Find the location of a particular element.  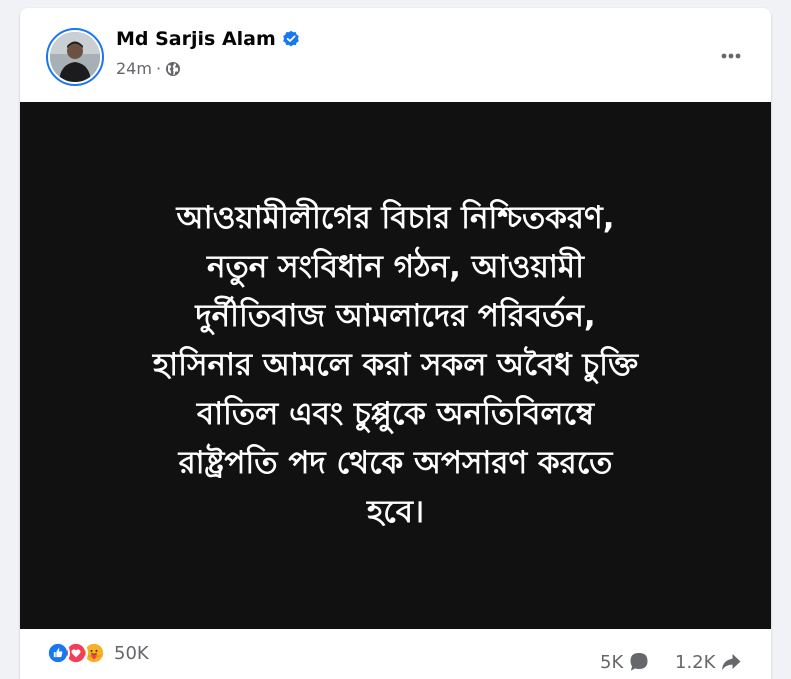

globe-icon is located at coordinates (173, 69).